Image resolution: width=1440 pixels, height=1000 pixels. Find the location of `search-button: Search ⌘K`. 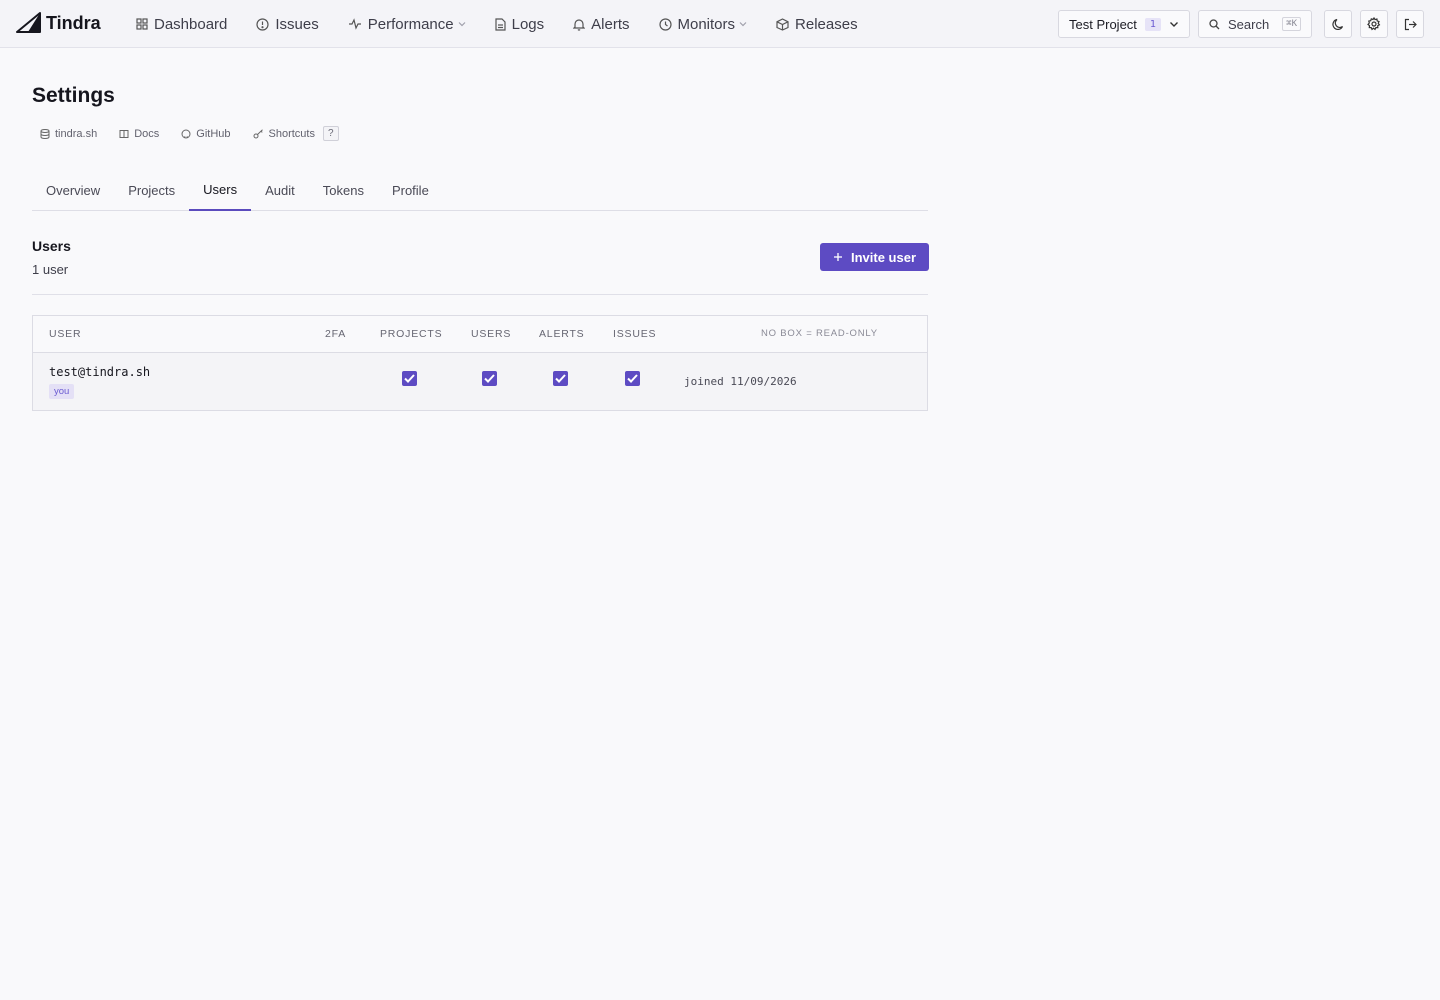

search-button: Search ⌘K is located at coordinates (1255, 24).